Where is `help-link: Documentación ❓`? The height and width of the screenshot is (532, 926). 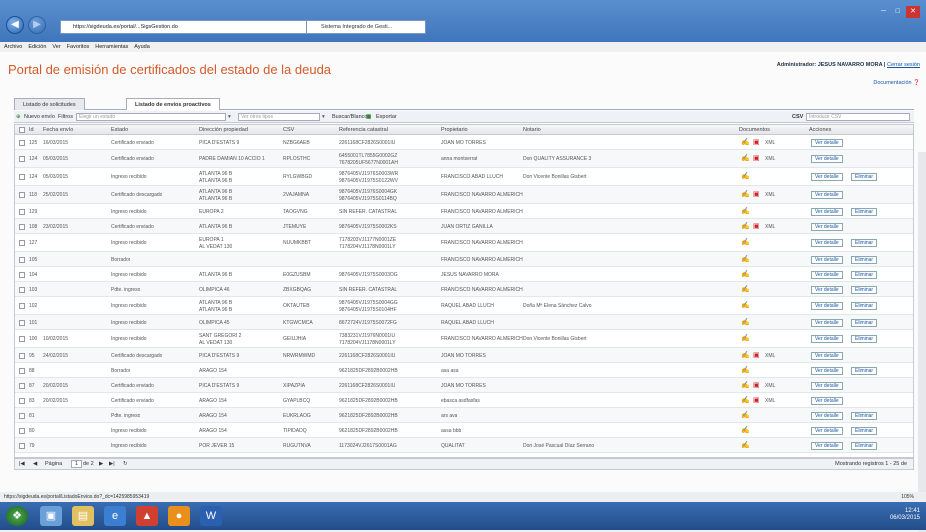
help-link: Documentación ❓ is located at coordinates (896, 83).